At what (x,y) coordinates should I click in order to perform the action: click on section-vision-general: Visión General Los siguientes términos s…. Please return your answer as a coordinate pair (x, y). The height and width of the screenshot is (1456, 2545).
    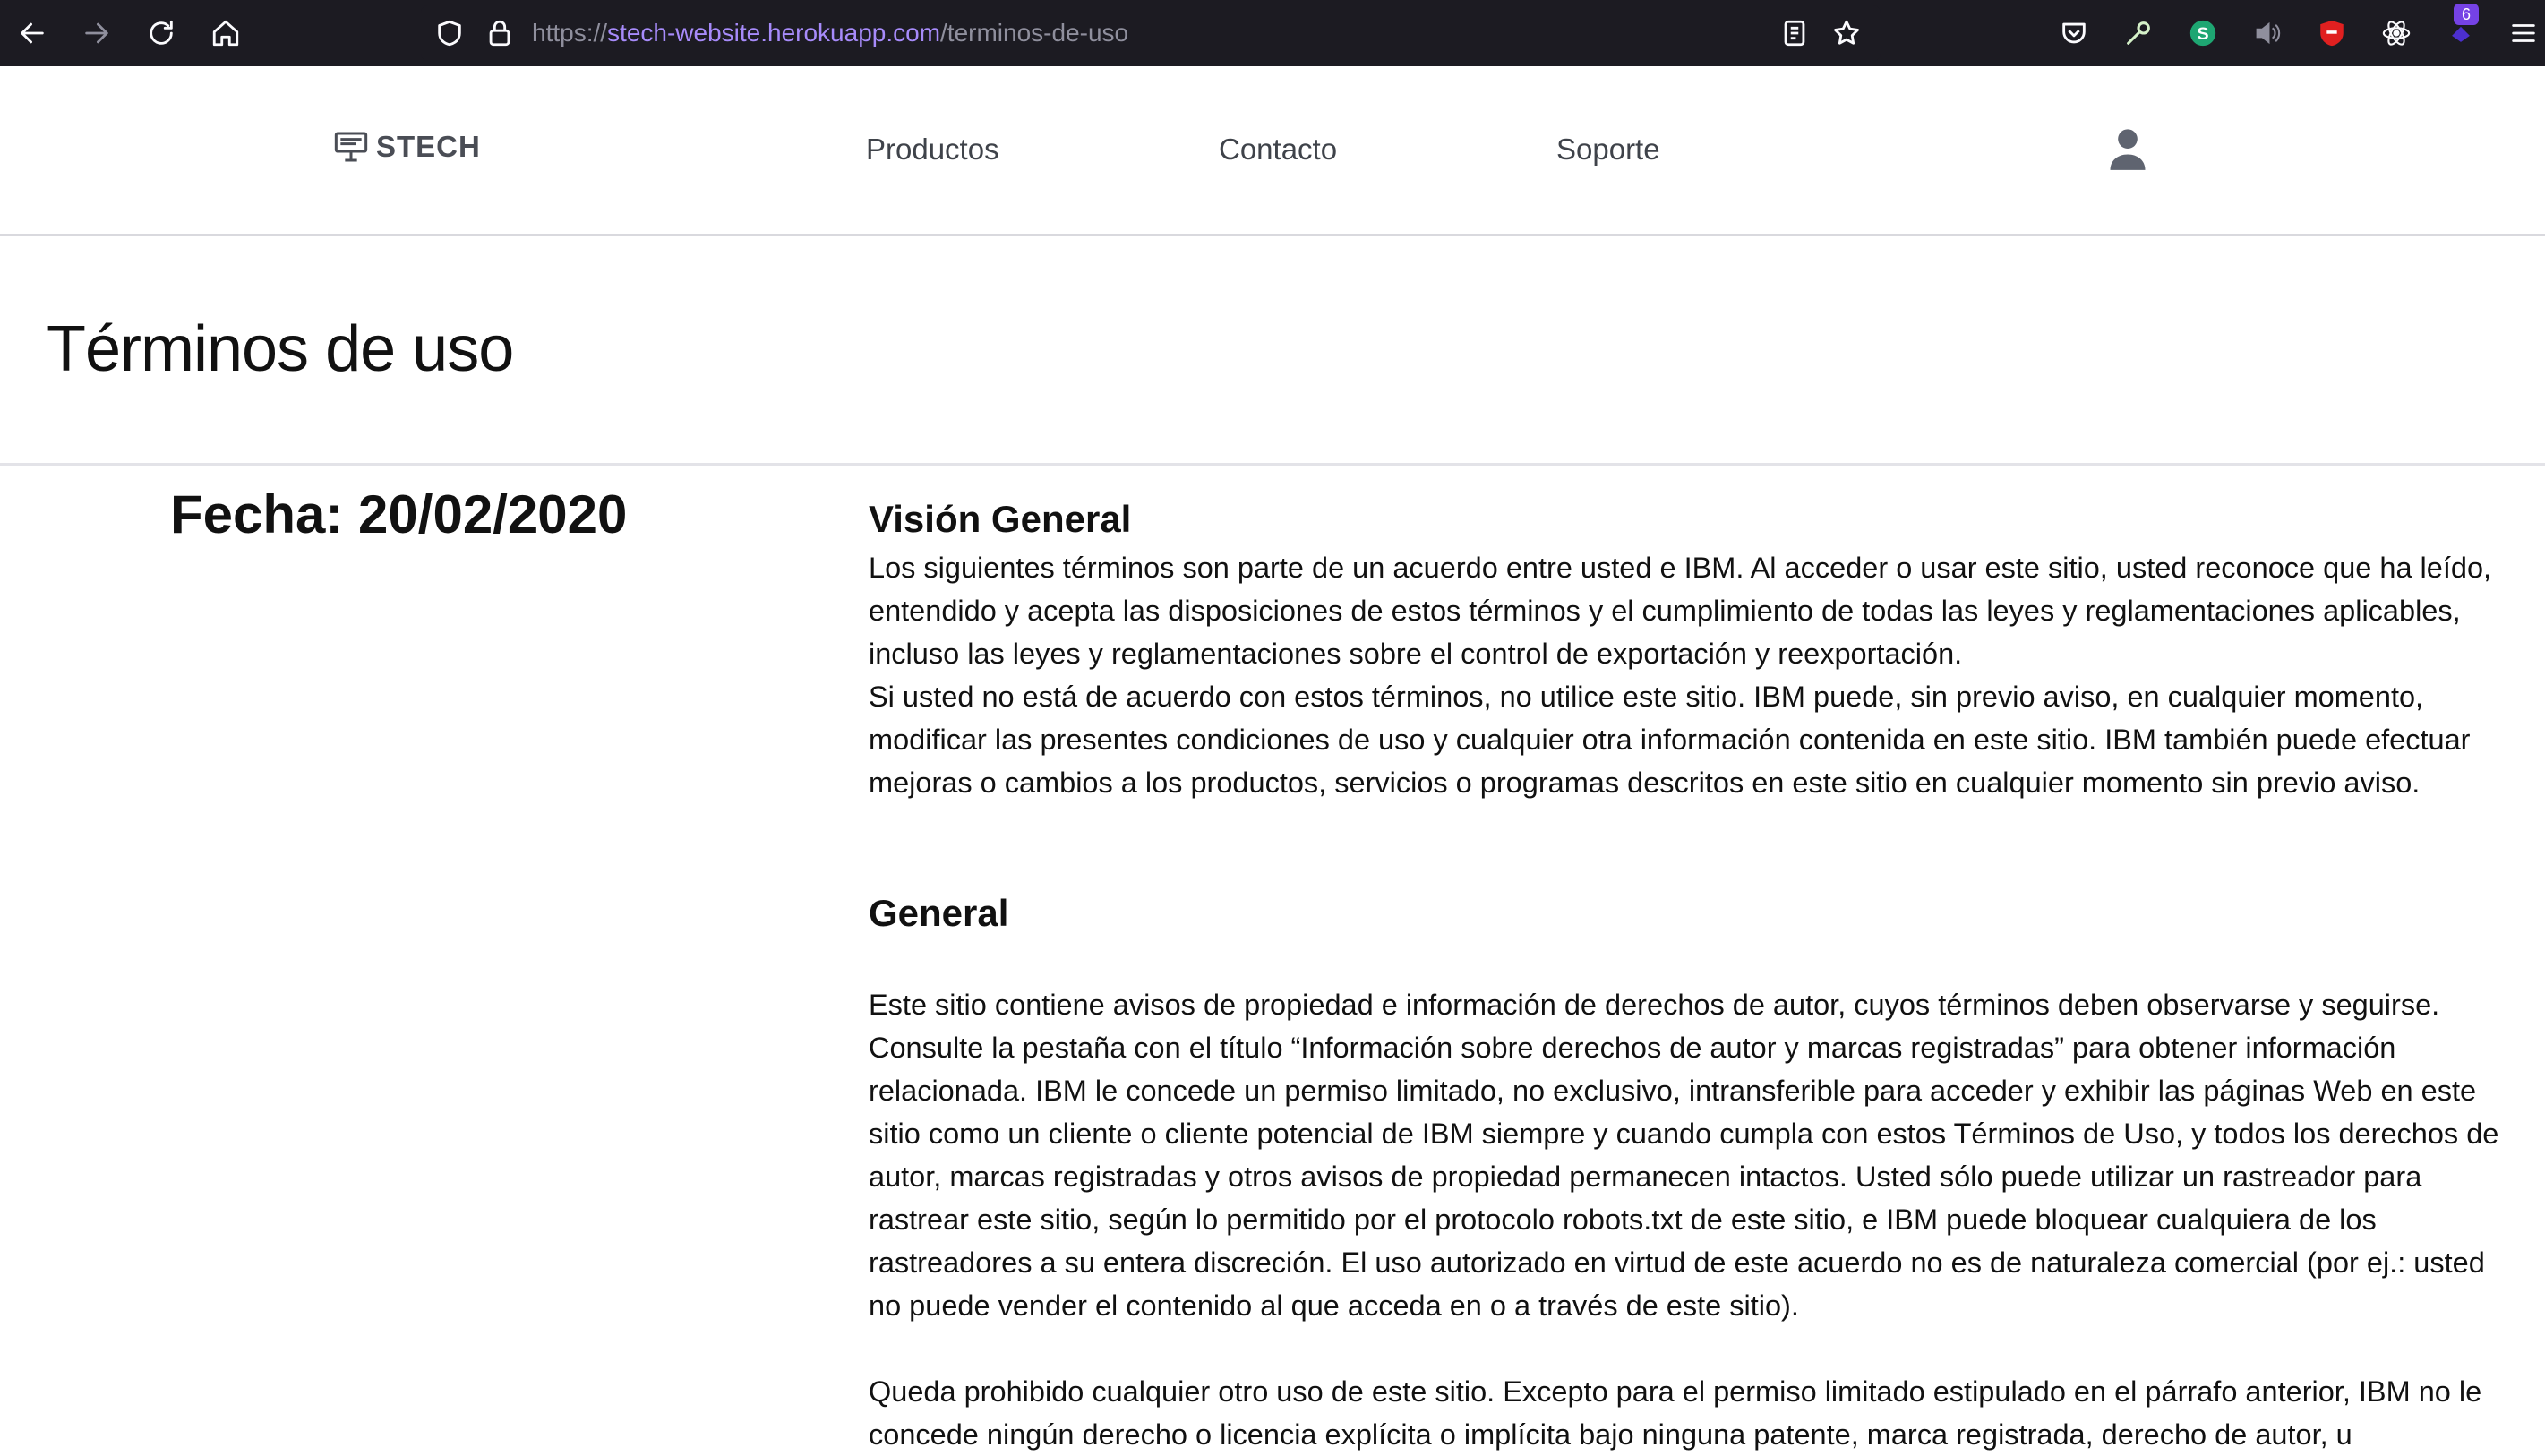
    Looking at the image, I should click on (1692, 648).